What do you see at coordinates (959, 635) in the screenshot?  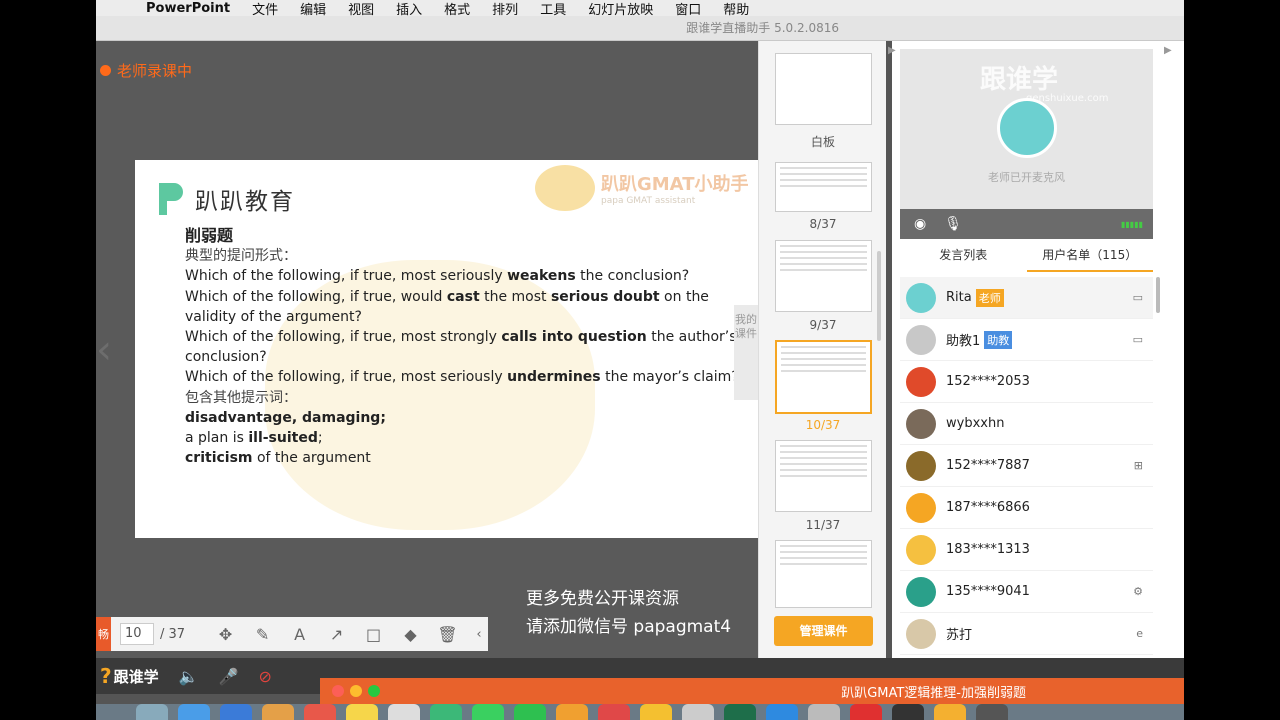 I see `user-name: 苏打` at bounding box center [959, 635].